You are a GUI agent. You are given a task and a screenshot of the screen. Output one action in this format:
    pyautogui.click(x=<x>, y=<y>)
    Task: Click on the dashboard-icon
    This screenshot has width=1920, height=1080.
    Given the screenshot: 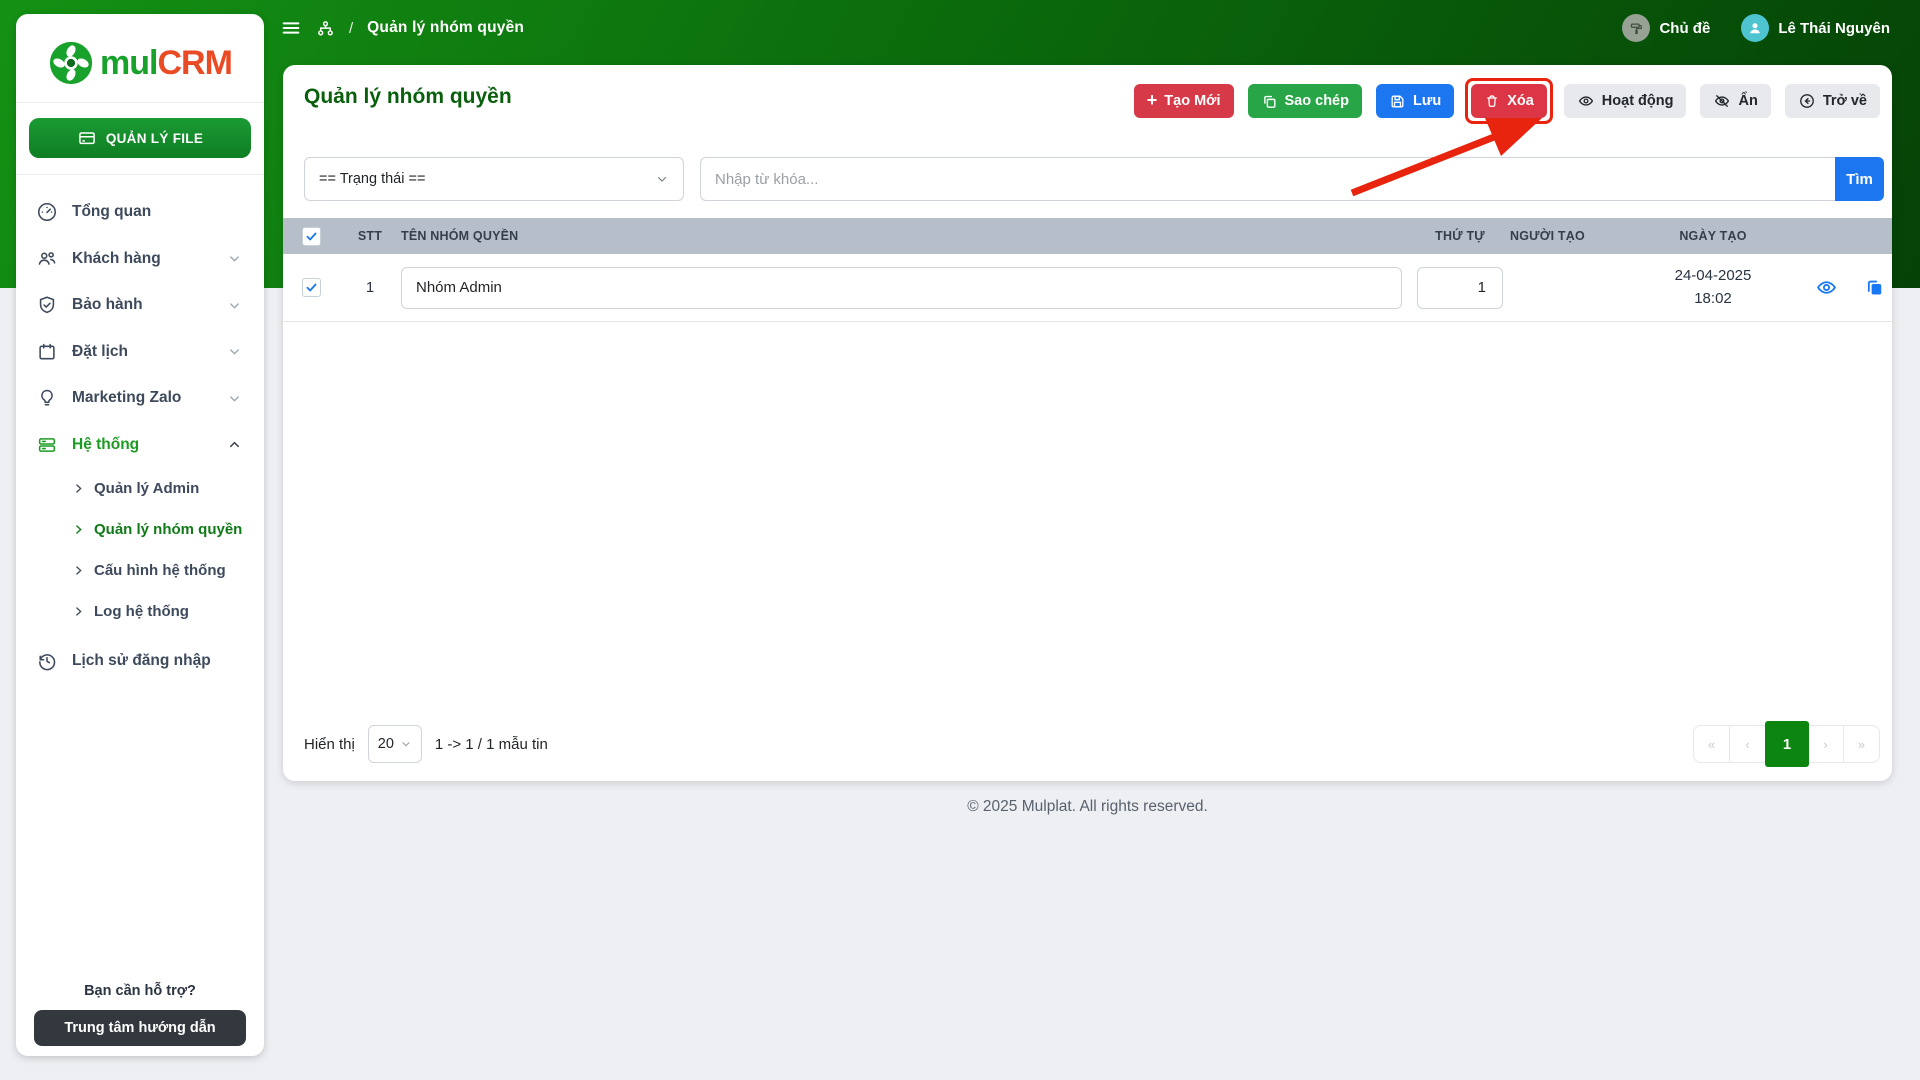 What is the action you would take?
    pyautogui.click(x=47, y=212)
    